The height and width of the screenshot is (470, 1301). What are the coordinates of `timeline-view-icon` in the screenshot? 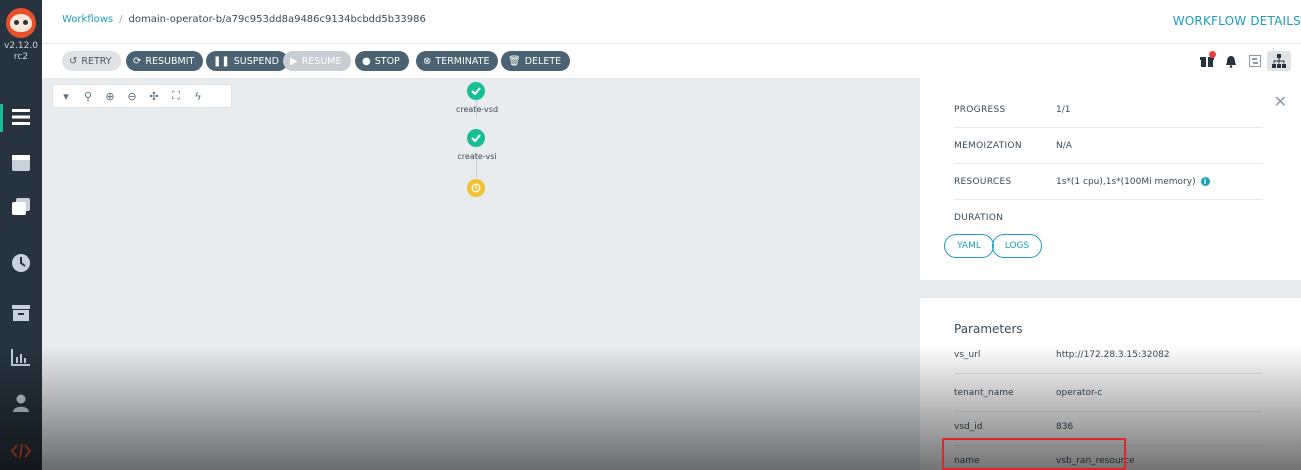 It's located at (1255, 61).